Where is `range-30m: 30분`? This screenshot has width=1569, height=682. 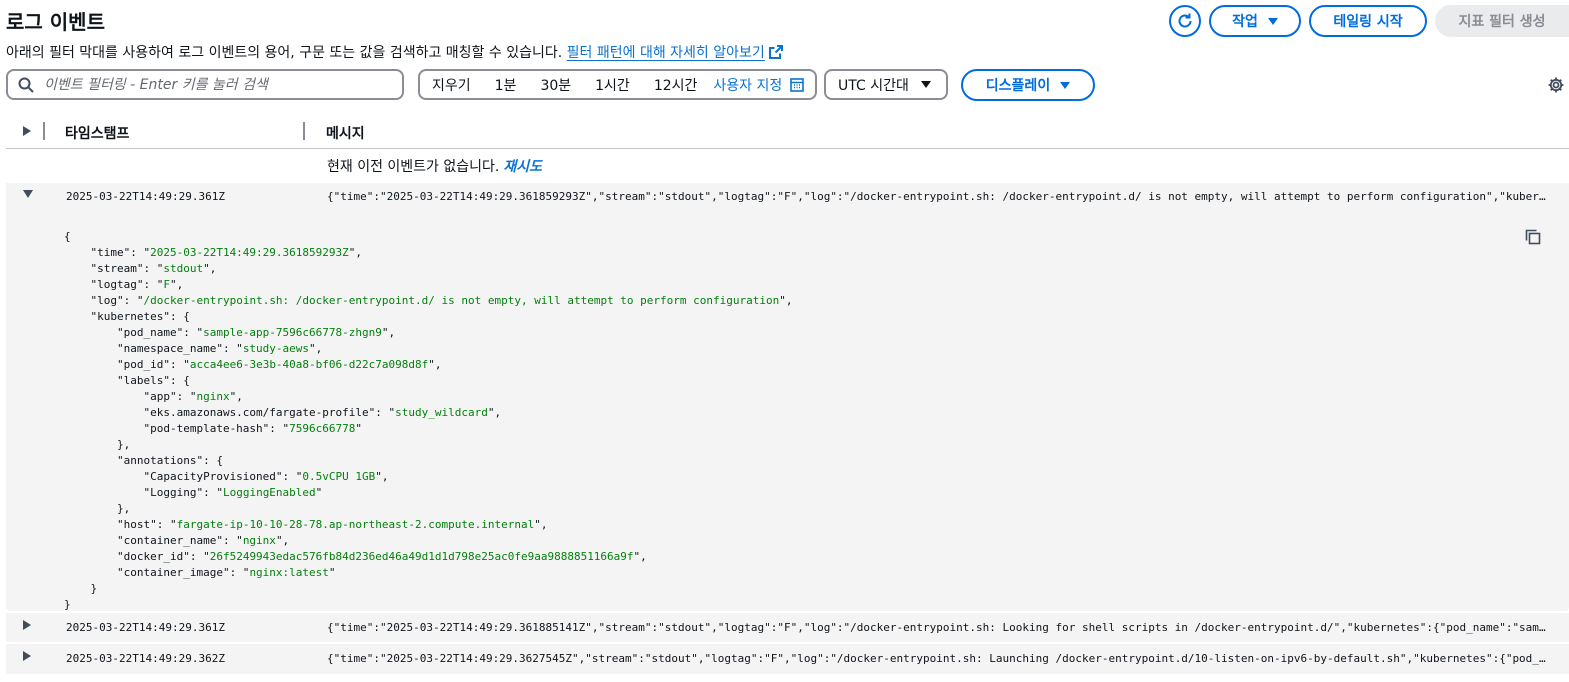
range-30m: 30분 is located at coordinates (555, 85).